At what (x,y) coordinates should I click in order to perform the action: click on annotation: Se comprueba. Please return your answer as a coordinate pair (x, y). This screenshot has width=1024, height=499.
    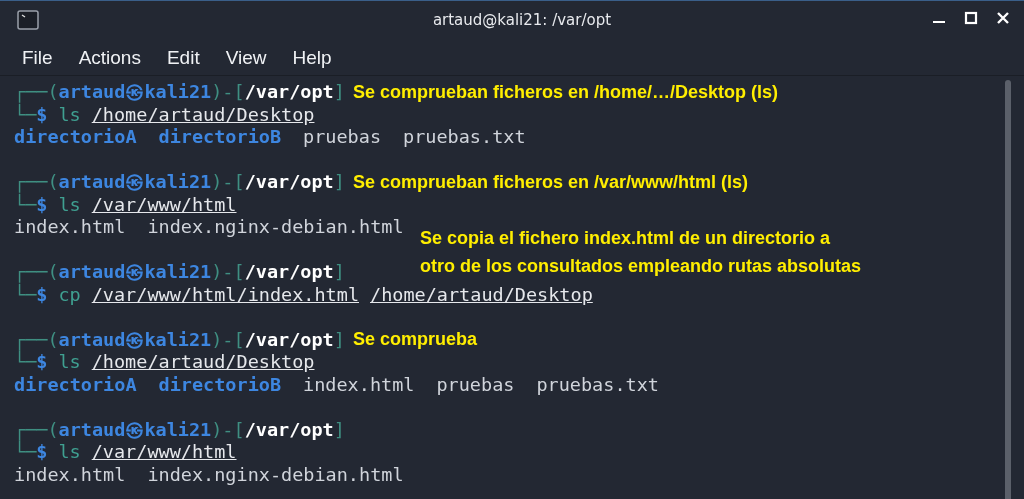
    Looking at the image, I should click on (414, 340).